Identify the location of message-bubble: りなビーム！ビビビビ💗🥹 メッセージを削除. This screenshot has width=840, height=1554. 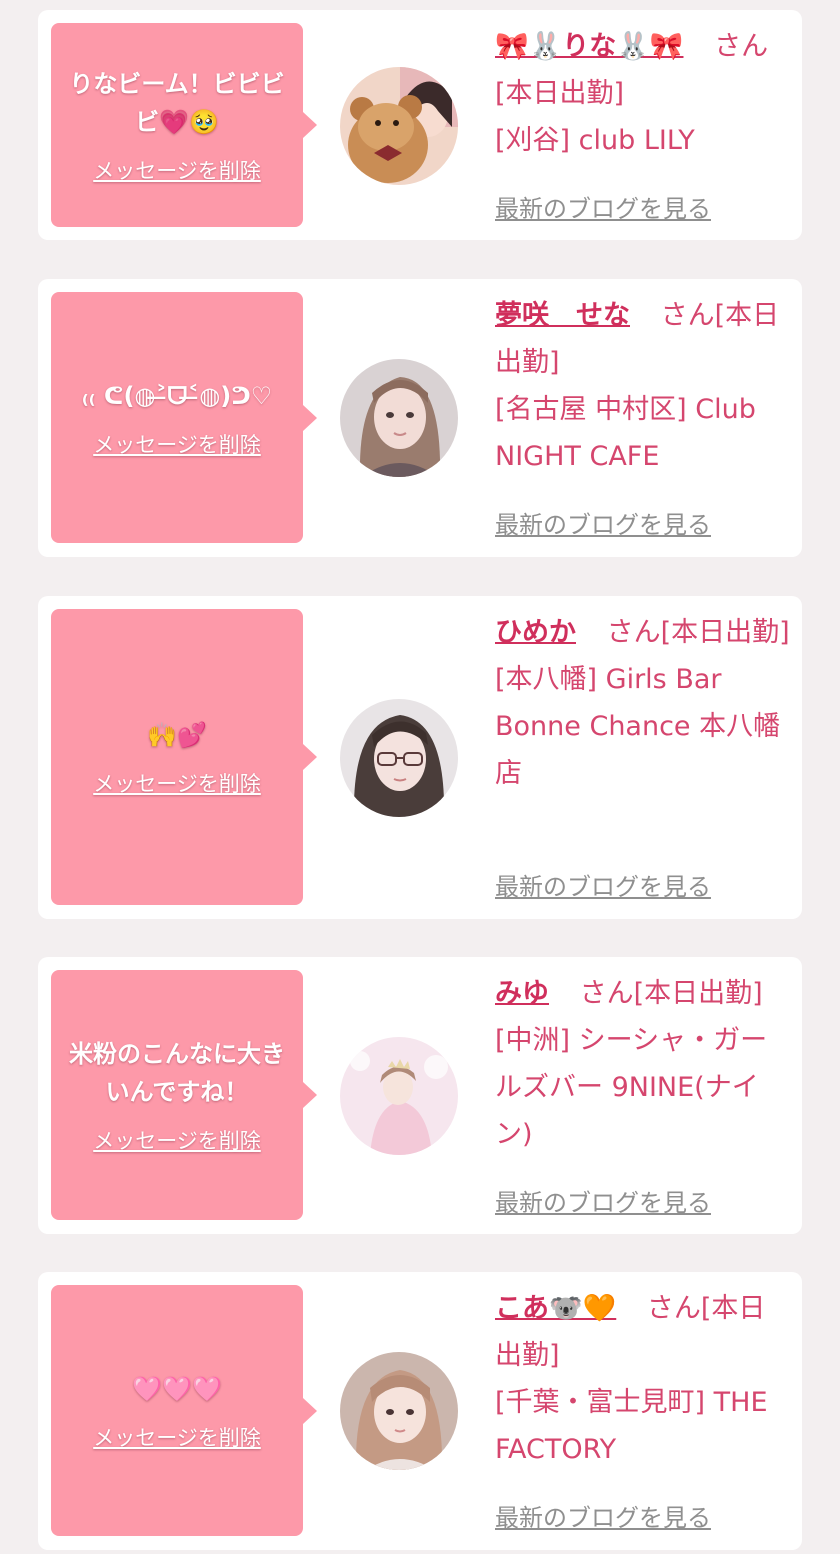
(184, 125).